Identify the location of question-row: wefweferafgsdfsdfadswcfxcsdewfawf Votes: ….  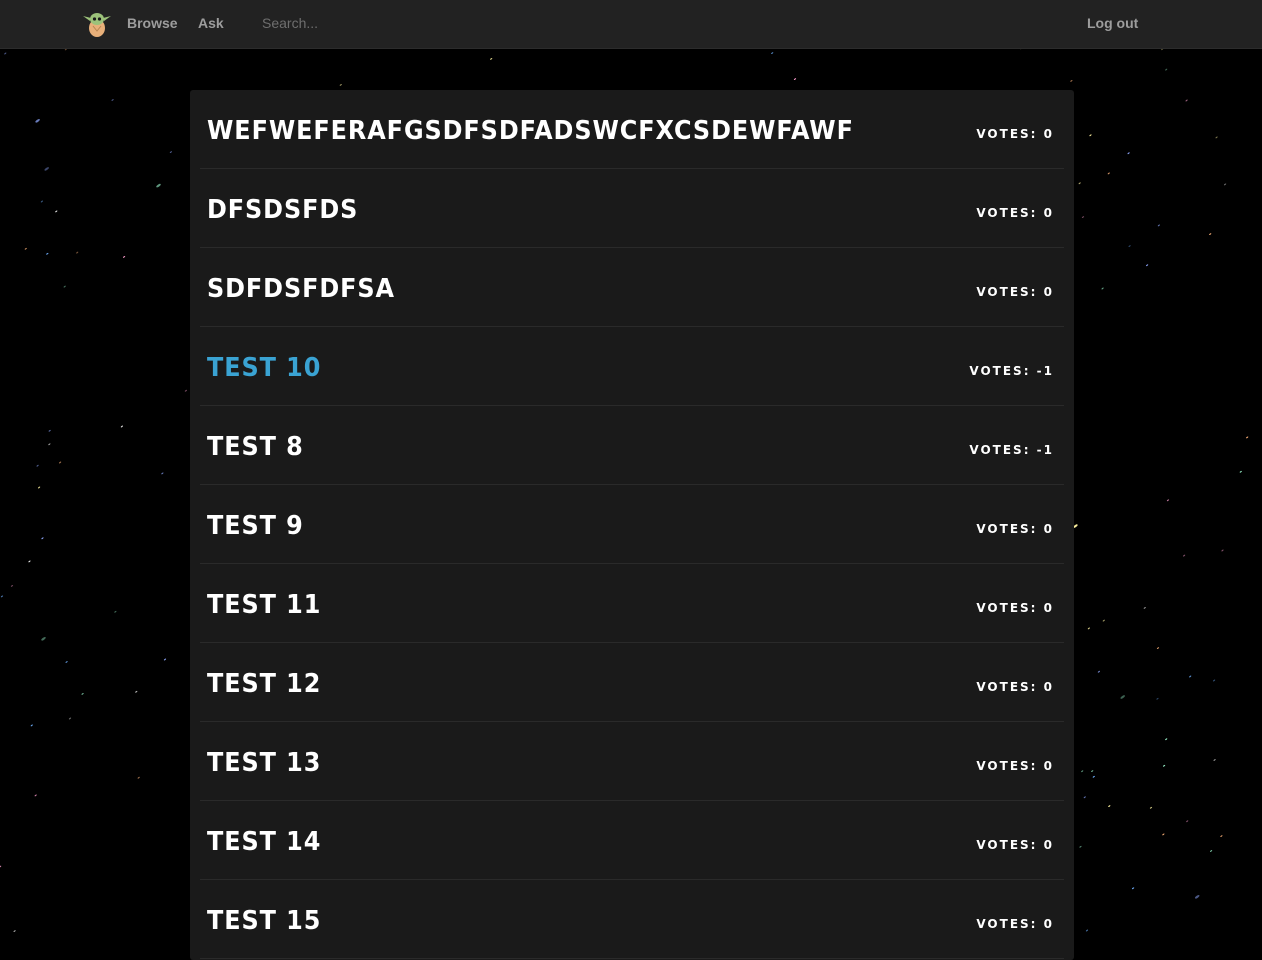
(632, 129).